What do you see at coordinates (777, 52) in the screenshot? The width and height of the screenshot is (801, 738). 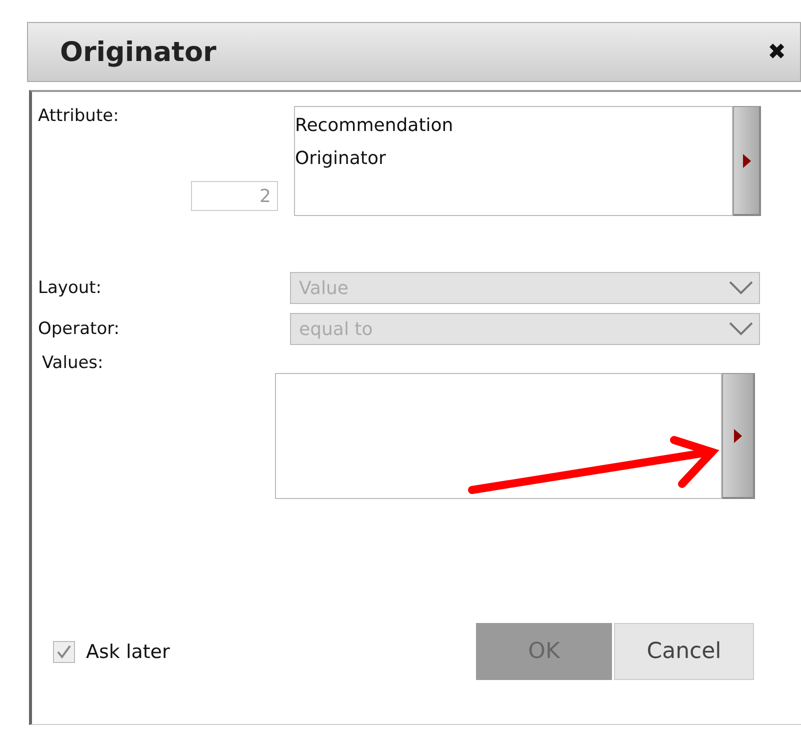 I see `close-button: ✖` at bounding box center [777, 52].